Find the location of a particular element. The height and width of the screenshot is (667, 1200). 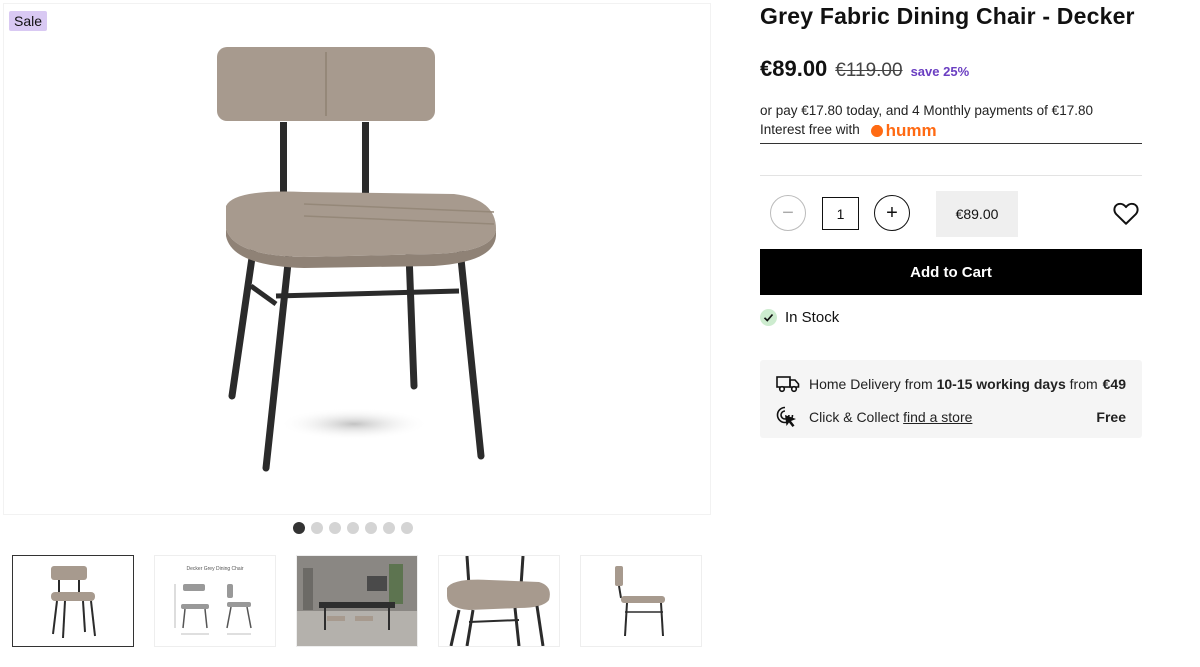

chair-illustration is located at coordinates (356, 259).